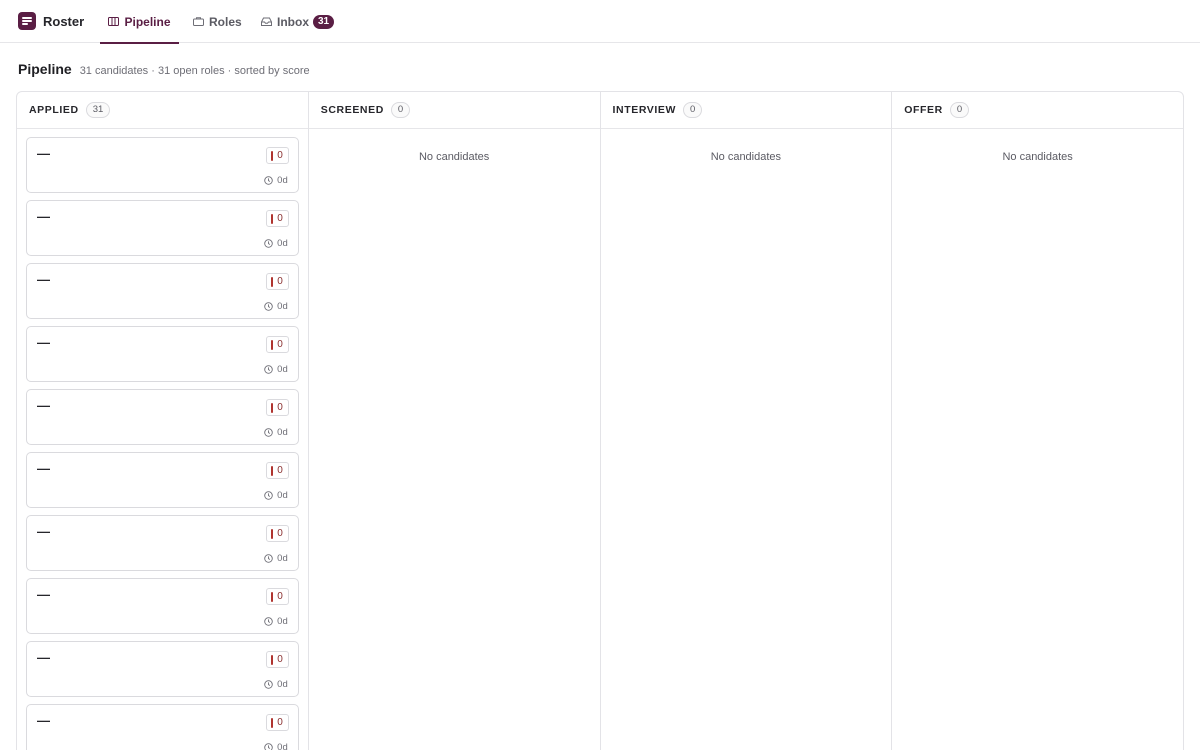 The width and height of the screenshot is (1200, 750). What do you see at coordinates (352, 110) in the screenshot?
I see `column-title: SCREENED` at bounding box center [352, 110].